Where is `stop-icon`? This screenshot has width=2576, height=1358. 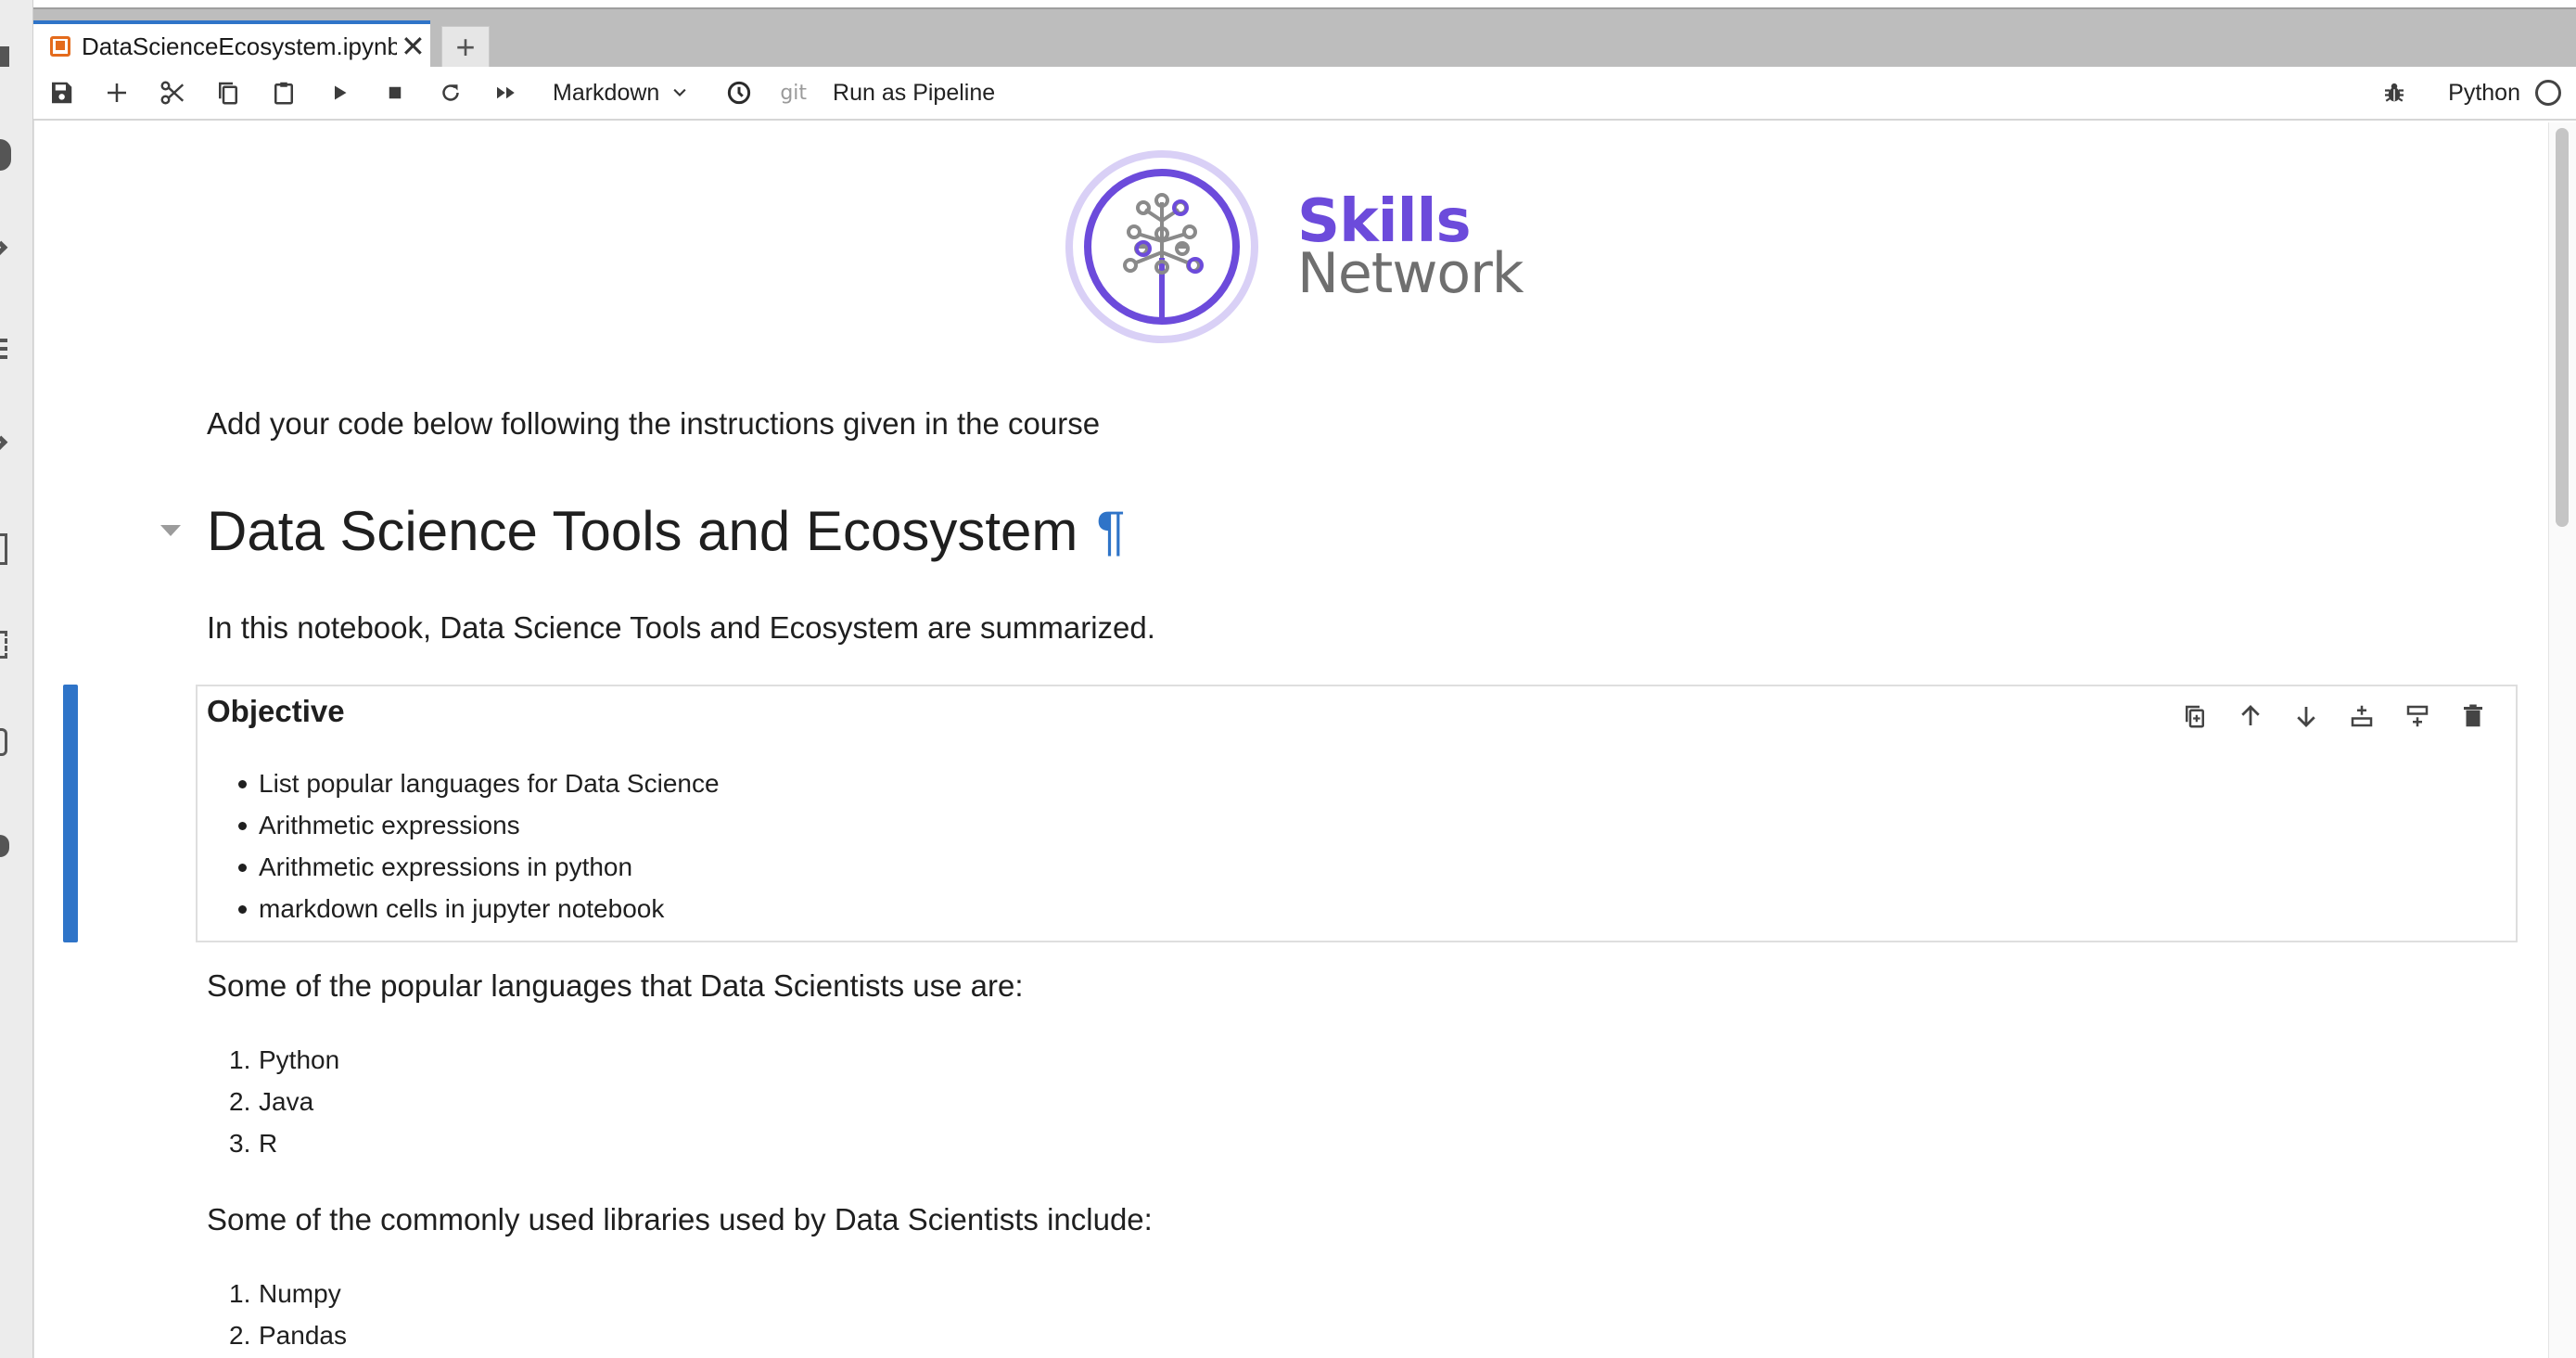
stop-icon is located at coordinates (395, 92).